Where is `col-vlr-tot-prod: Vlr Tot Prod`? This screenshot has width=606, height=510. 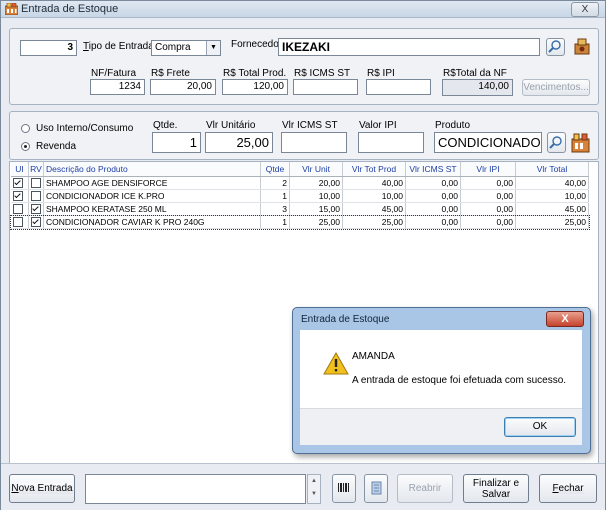 col-vlr-tot-prod: Vlr Tot Prod is located at coordinates (374, 169).